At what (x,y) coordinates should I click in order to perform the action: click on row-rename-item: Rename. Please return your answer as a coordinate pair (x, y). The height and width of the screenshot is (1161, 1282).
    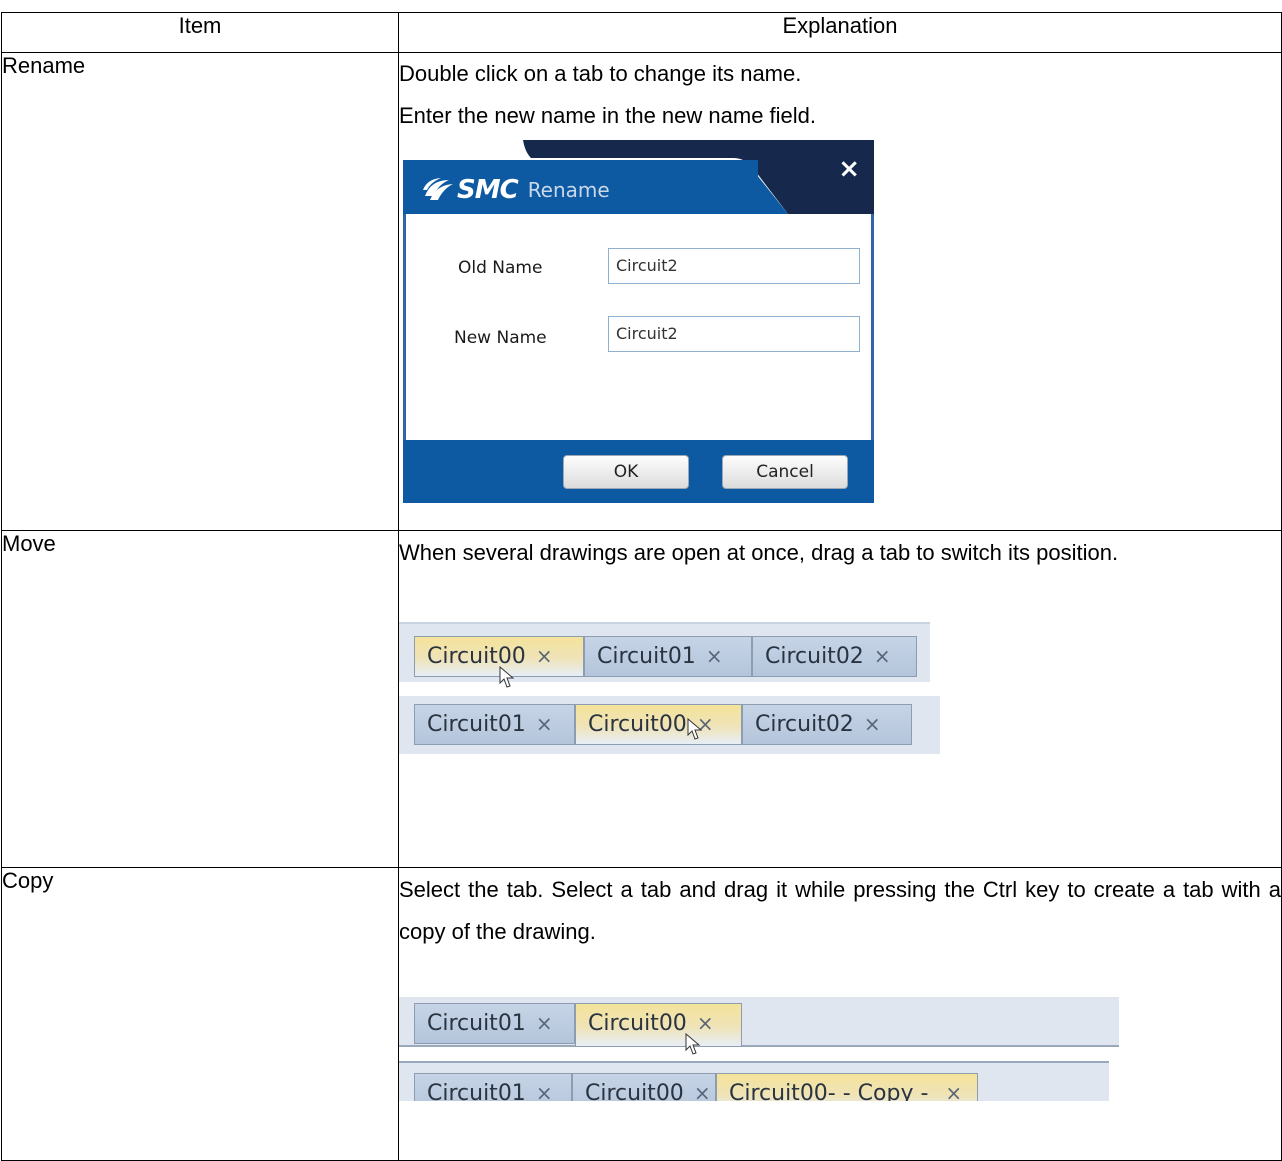
    Looking at the image, I should click on (200, 291).